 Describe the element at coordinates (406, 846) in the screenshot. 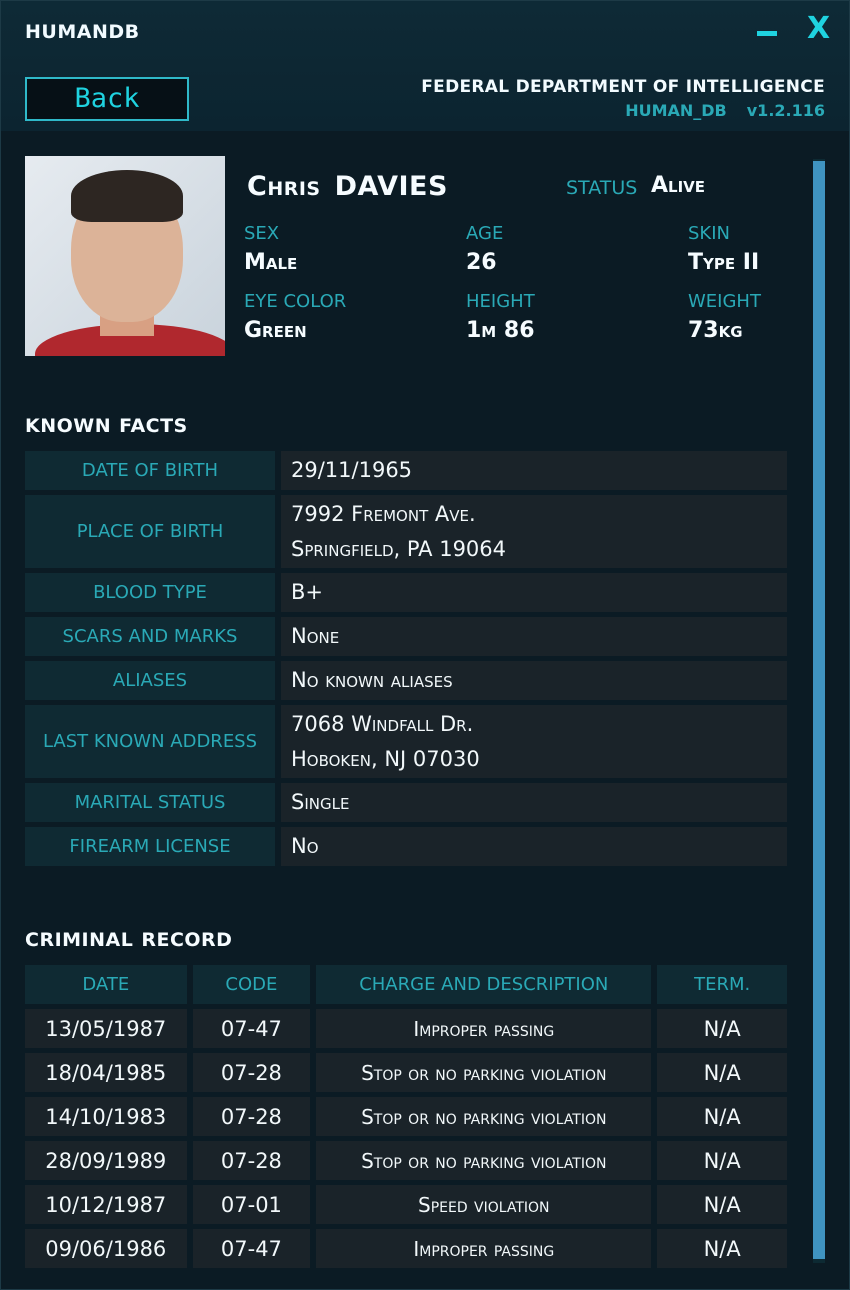

I see `fact-row-firearm: FIREARM LICENSE No` at that location.